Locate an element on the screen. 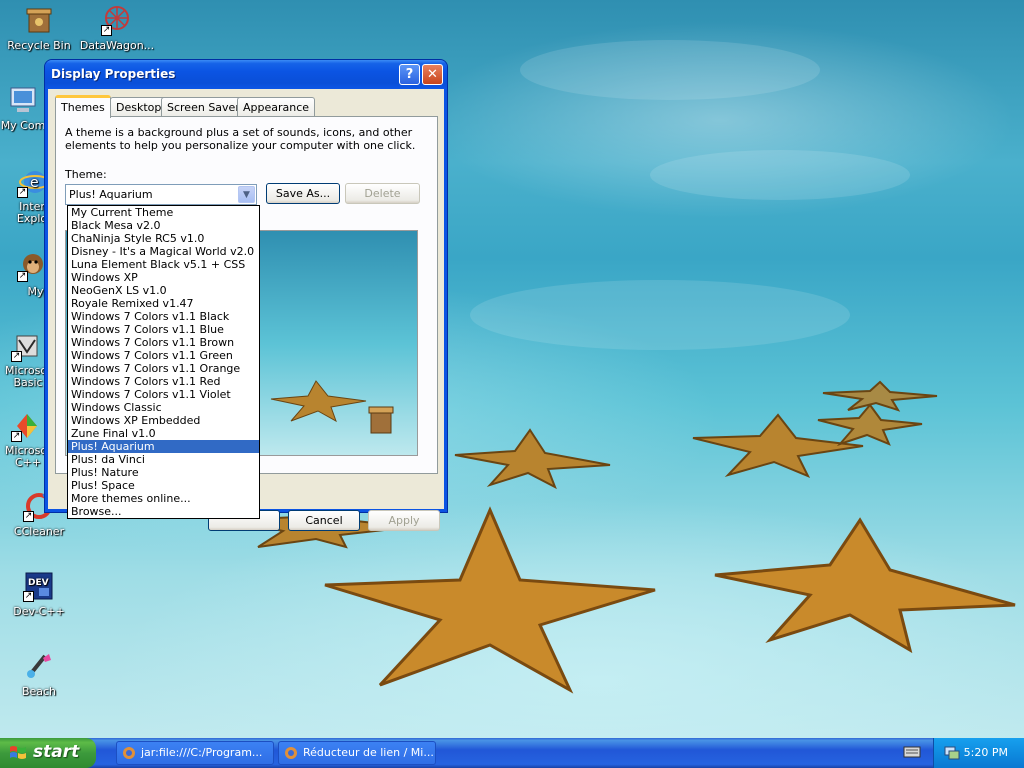 The width and height of the screenshot is (1024, 768). dropdown-option: ChaNinja Style RC5 v1.0 is located at coordinates (163, 238).